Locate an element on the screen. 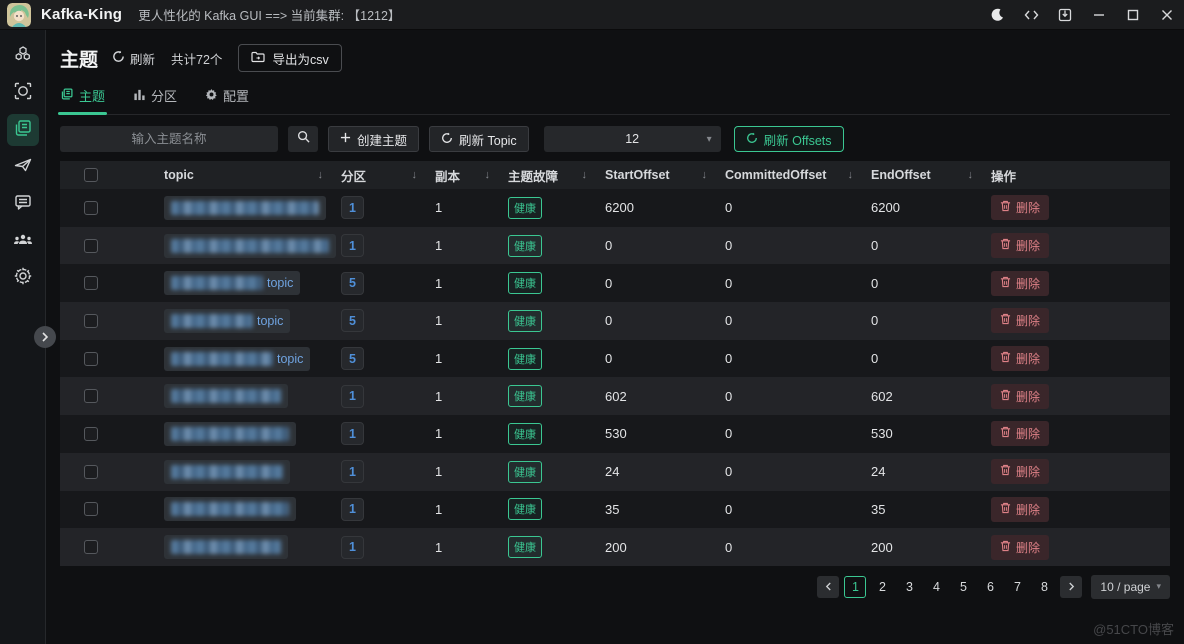 The height and width of the screenshot is (644, 1184). page-size-per-page-select: 10 / page ▾ is located at coordinates (1130, 586).